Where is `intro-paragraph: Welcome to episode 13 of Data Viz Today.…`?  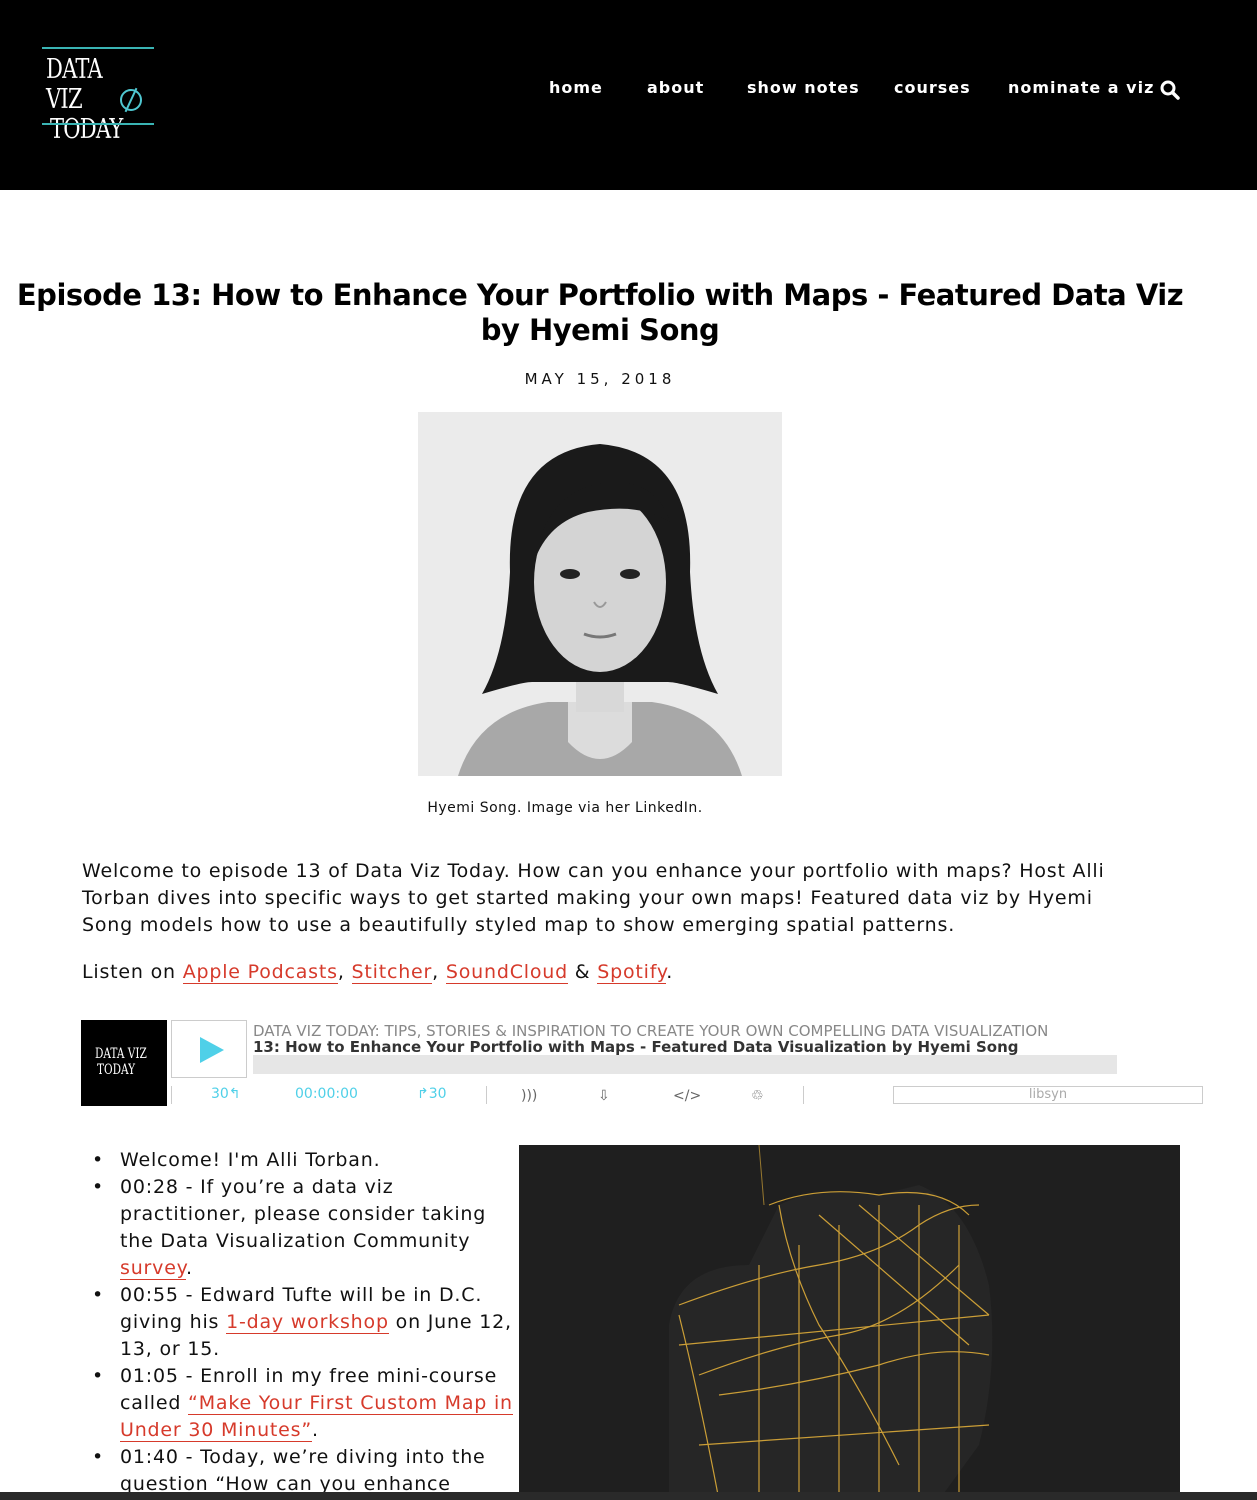
intro-paragraph: Welcome to episode 13 of Data Viz Today.… is located at coordinates (593, 898).